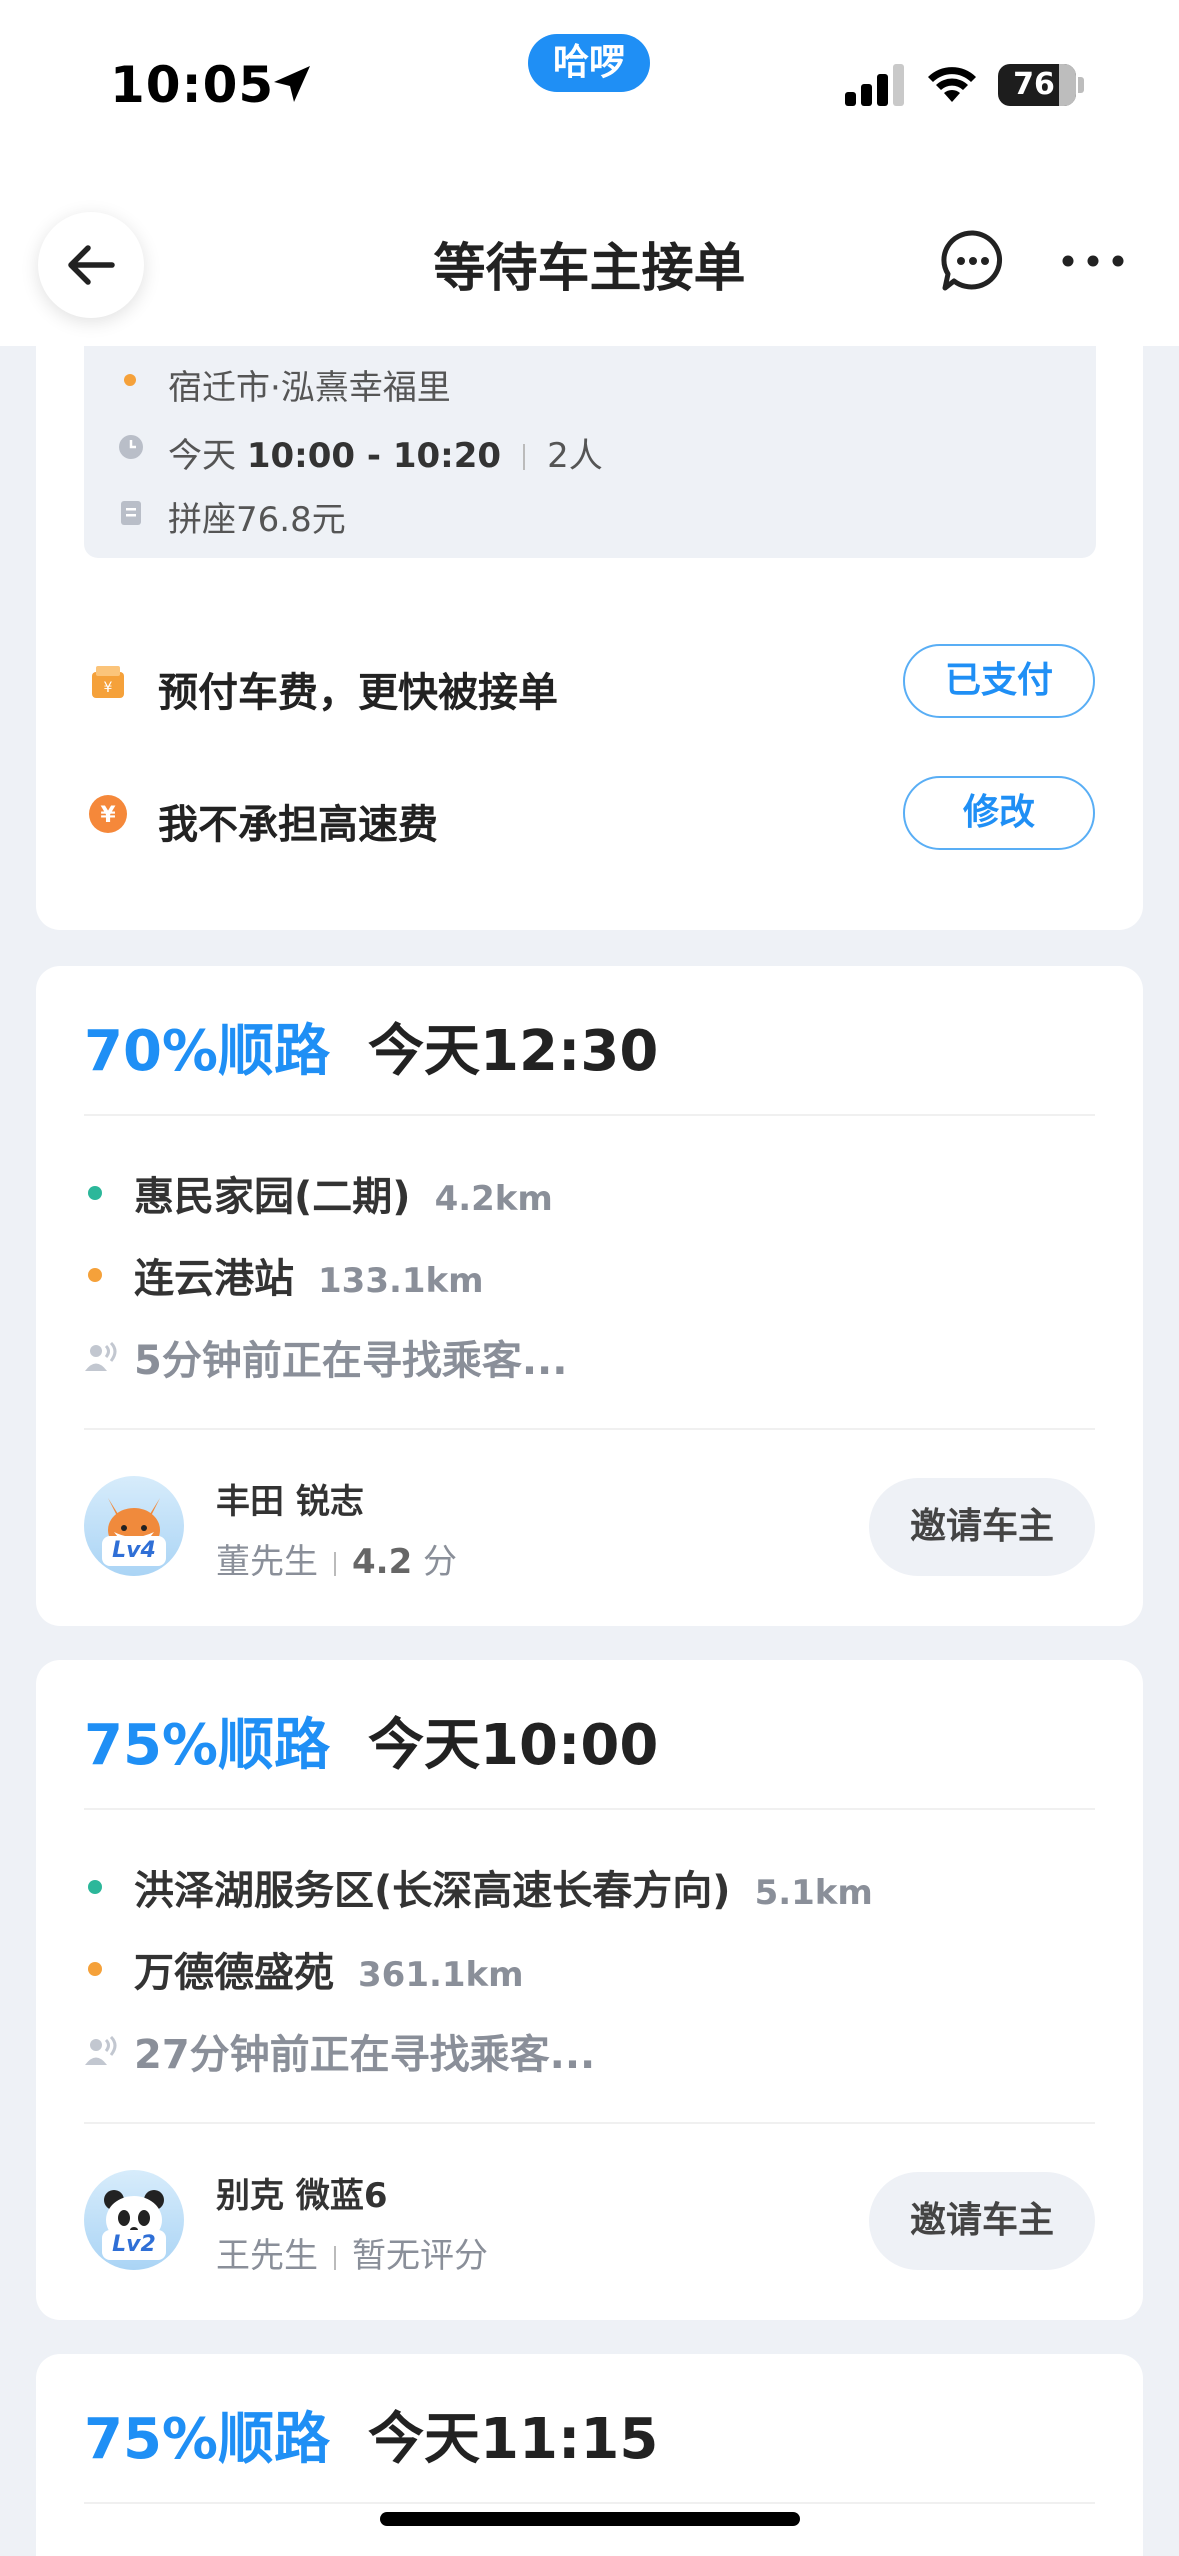 The height and width of the screenshot is (2556, 1179). What do you see at coordinates (420, 2256) in the screenshot?
I see `driver-score: 暂无评分` at bounding box center [420, 2256].